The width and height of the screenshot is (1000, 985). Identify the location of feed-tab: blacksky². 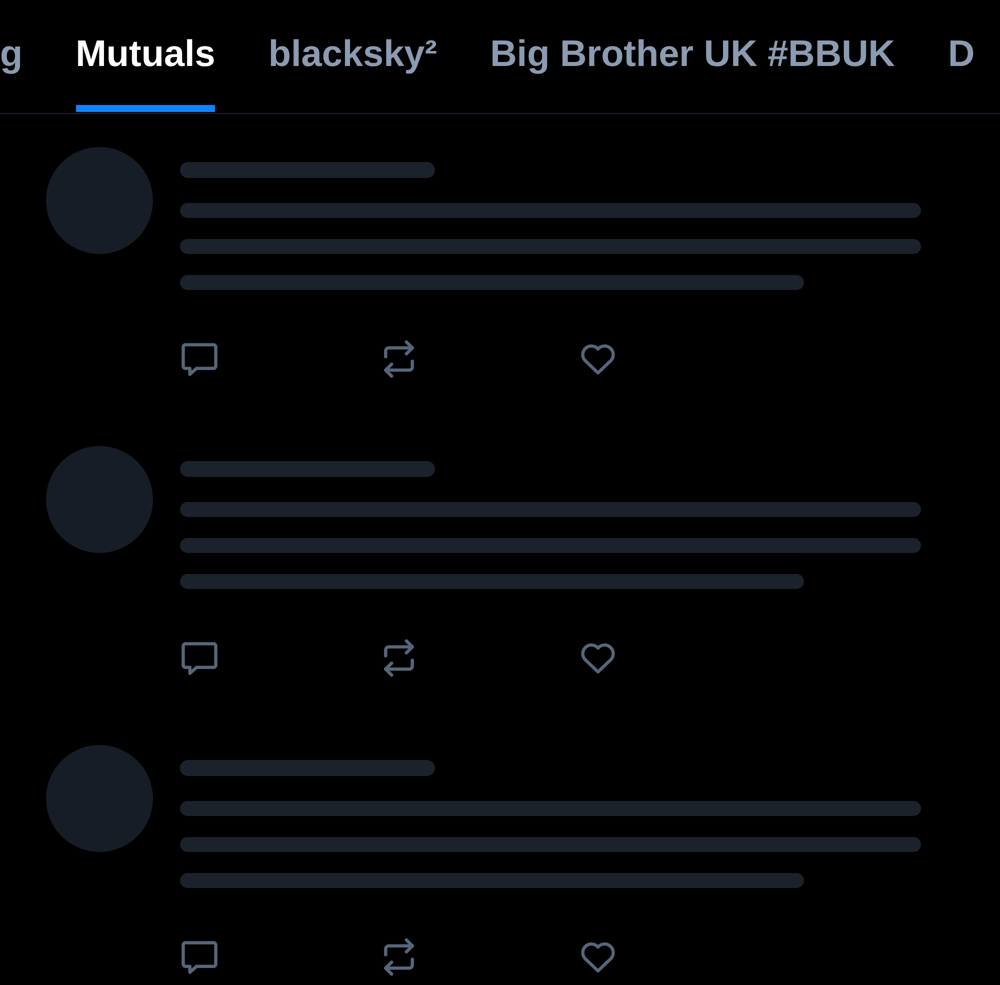
(353, 54).